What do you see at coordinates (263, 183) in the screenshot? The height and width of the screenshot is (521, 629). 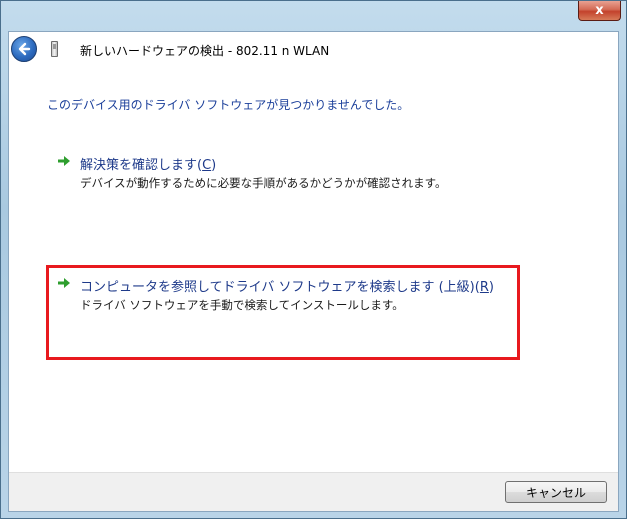 I see `option-find-solution-description: デバイスが動作するために必要な手順があるかどうかが確認されます。` at bounding box center [263, 183].